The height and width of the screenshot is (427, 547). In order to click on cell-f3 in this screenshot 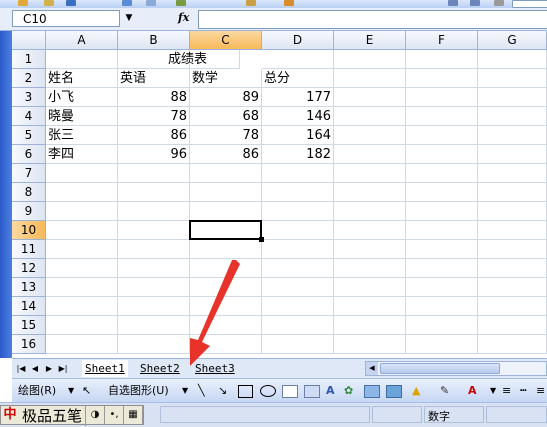, I will do `click(442, 97)`.